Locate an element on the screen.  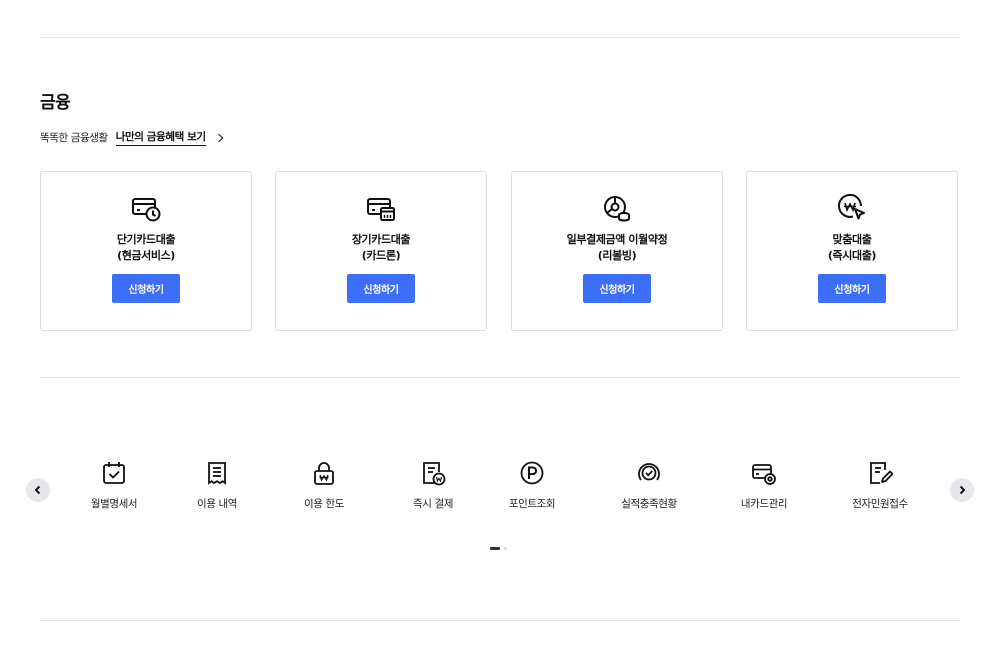
won-cursor-icon is located at coordinates (851, 206).